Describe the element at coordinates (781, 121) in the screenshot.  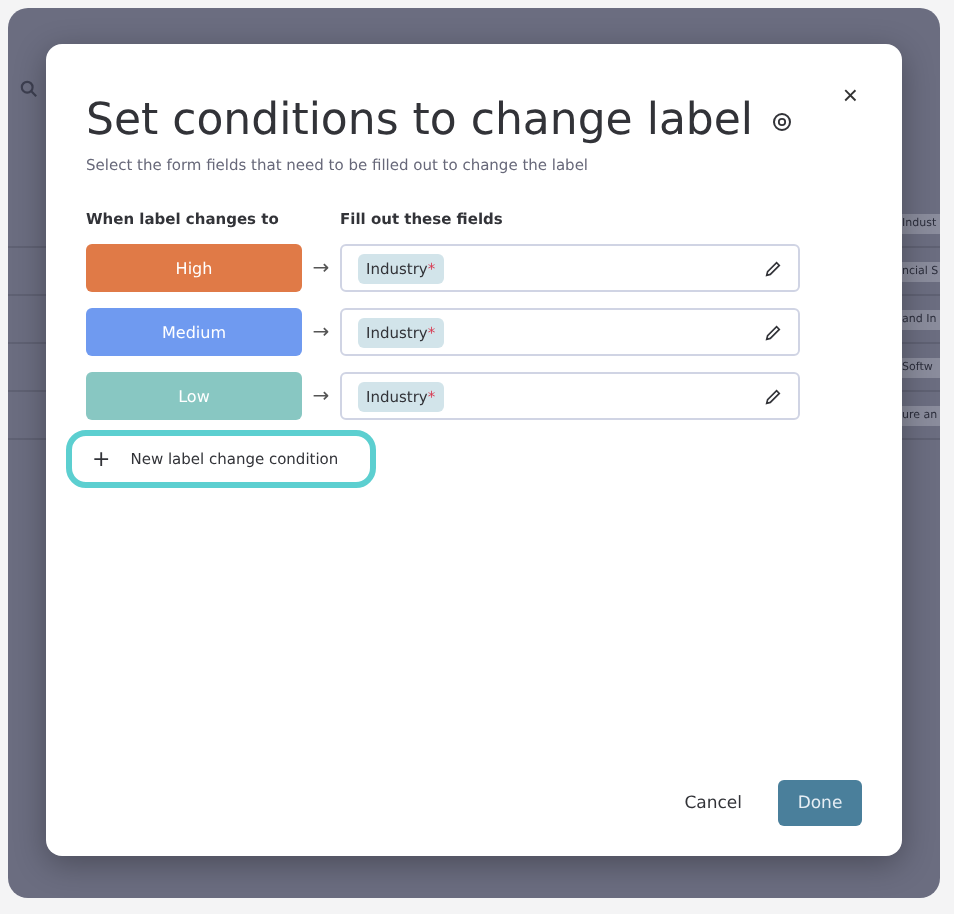
I see `chat-icon` at that location.